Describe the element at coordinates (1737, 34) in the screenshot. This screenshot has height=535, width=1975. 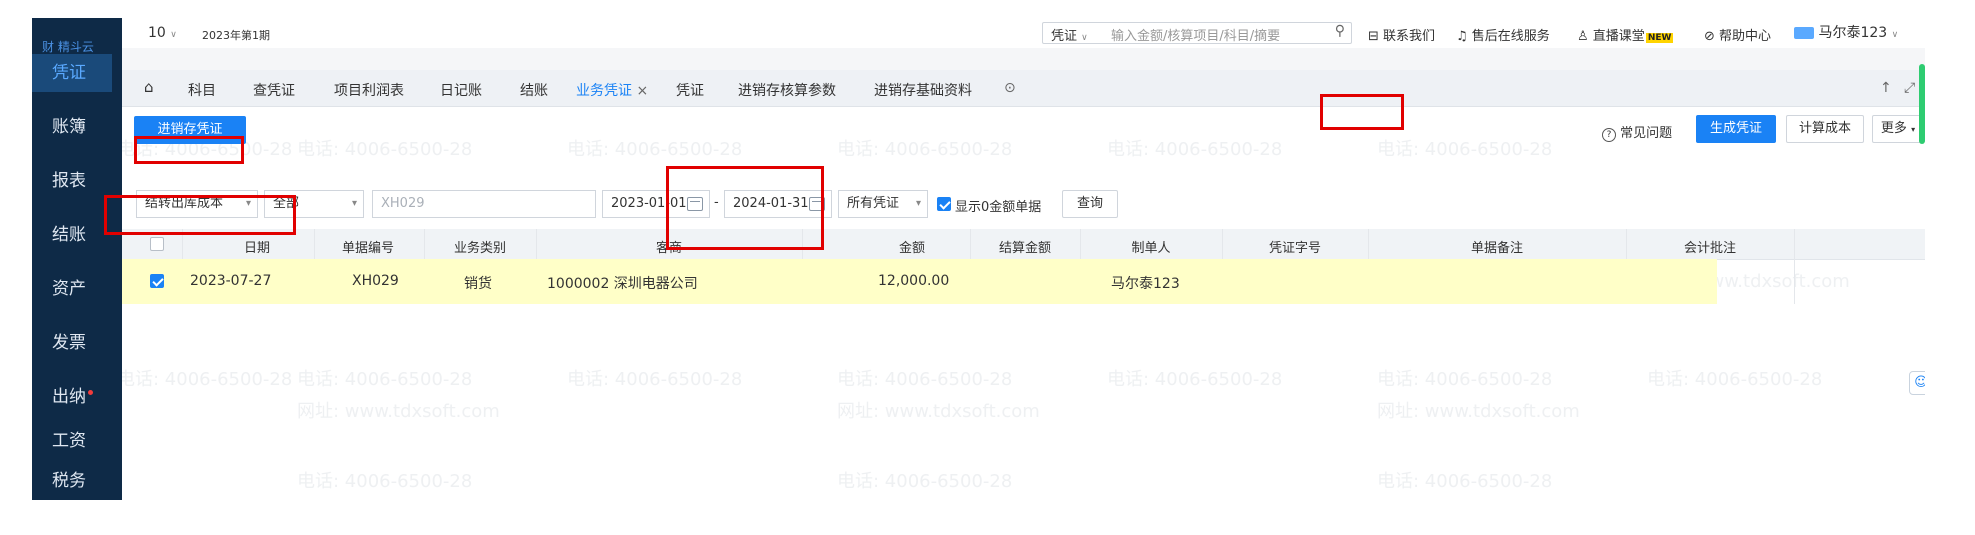
I see `help-link: ⊘ 帮助中心` at that location.